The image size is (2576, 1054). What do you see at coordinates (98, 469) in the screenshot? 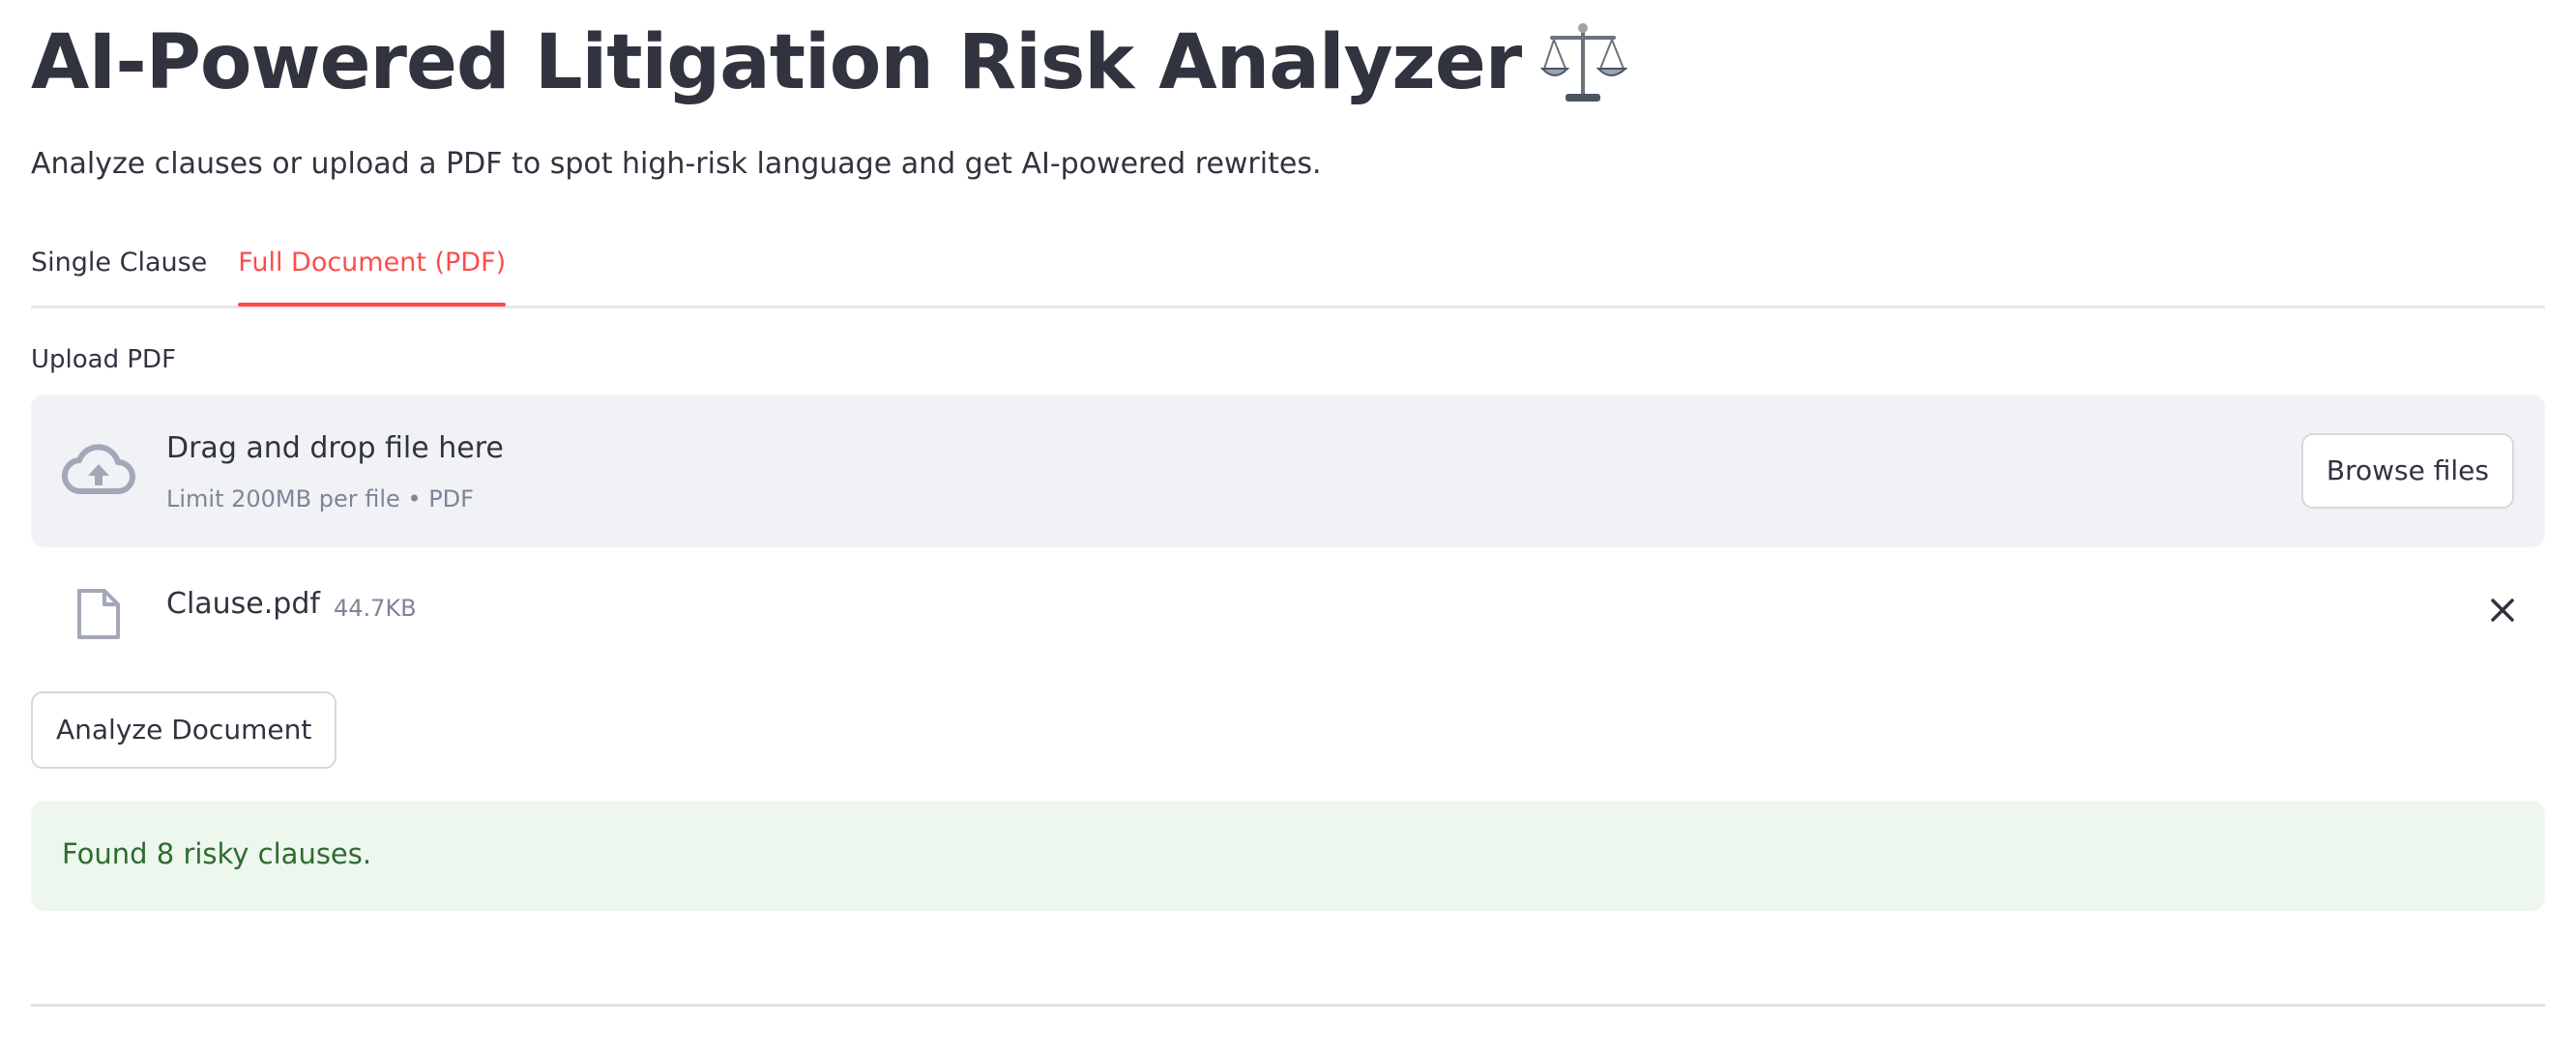
I see `cloud-upload-icon` at bounding box center [98, 469].